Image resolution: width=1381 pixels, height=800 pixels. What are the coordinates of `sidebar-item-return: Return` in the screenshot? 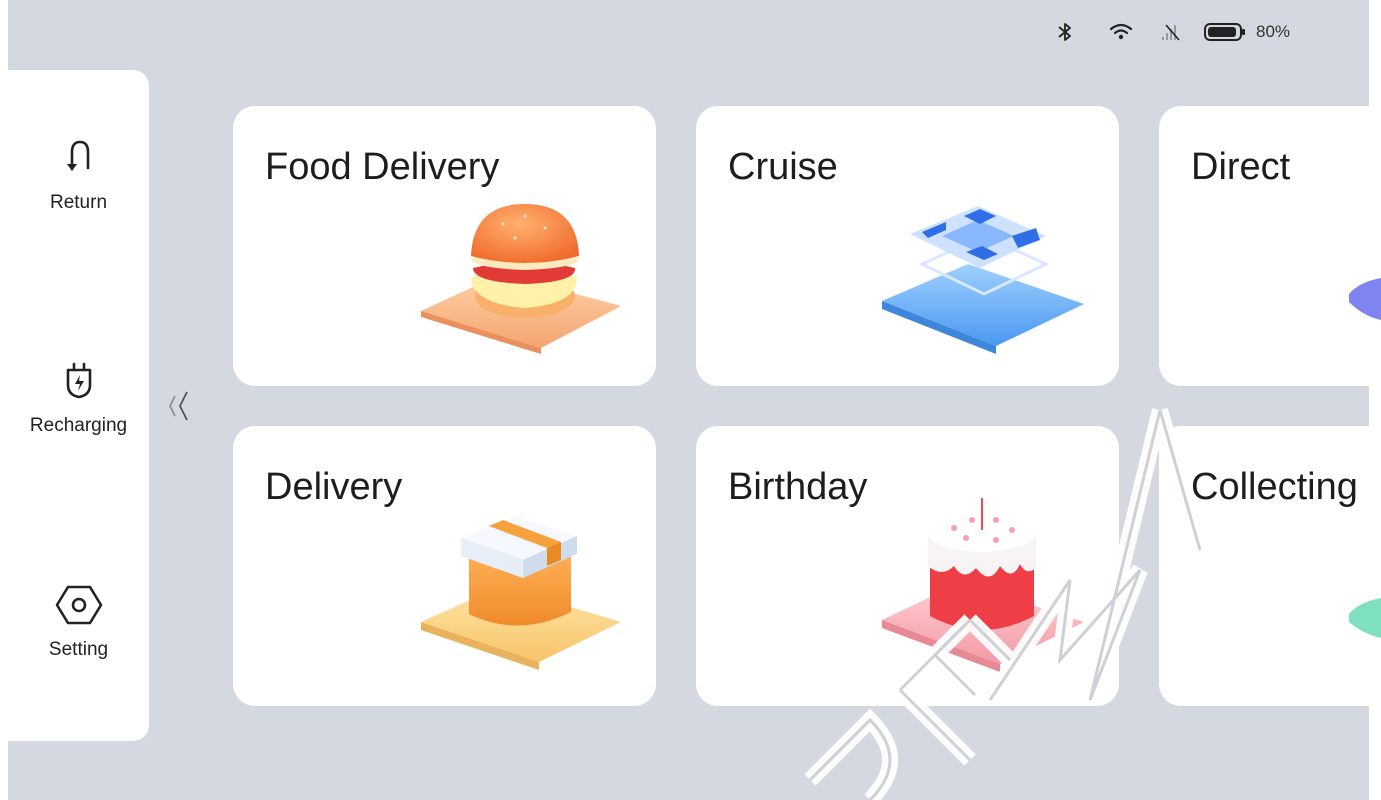 It's located at (78, 175).